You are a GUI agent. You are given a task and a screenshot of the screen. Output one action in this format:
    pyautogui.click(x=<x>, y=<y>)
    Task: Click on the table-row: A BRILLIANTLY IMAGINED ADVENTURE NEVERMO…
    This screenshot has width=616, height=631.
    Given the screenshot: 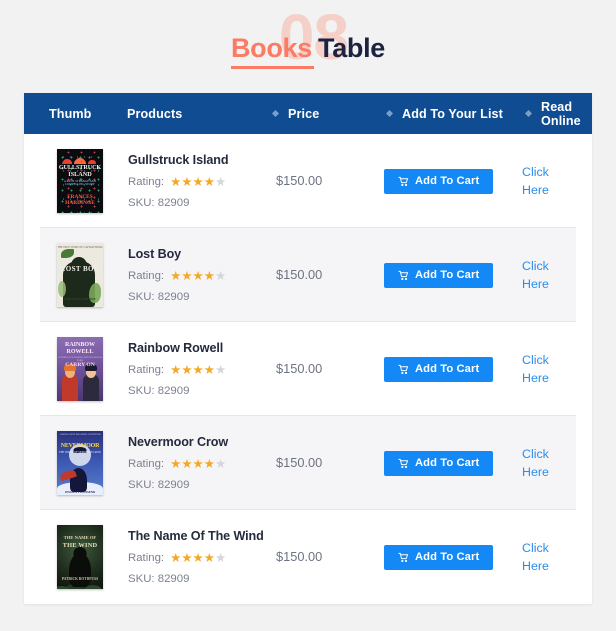 What is the action you would take?
    pyautogui.click(x=308, y=463)
    